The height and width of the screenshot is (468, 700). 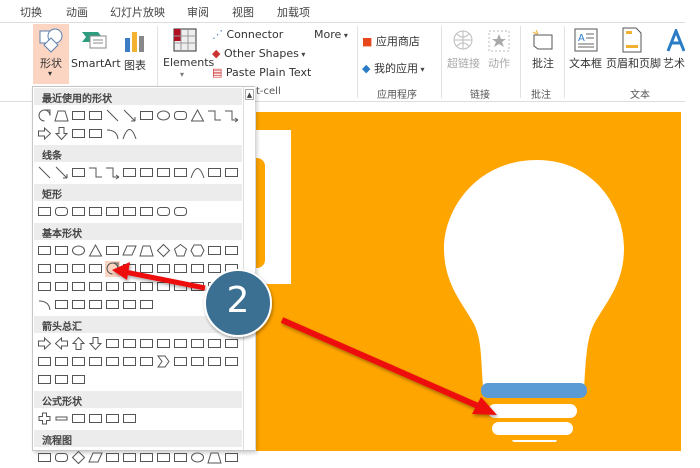 I want to click on double-brace-shape-icon, so click(x=78, y=305).